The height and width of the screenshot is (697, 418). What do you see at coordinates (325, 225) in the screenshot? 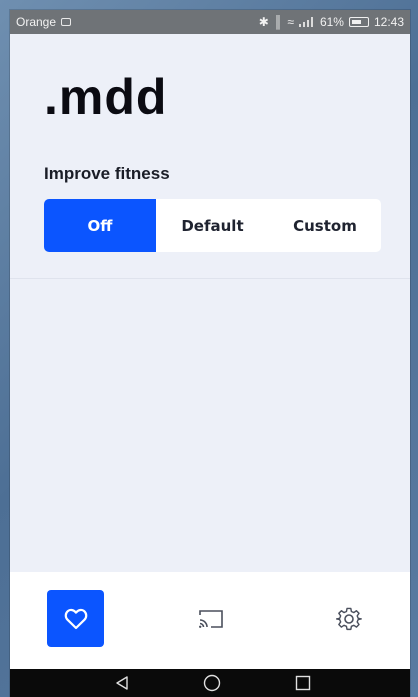
I see `segment-custom: Custom` at bounding box center [325, 225].